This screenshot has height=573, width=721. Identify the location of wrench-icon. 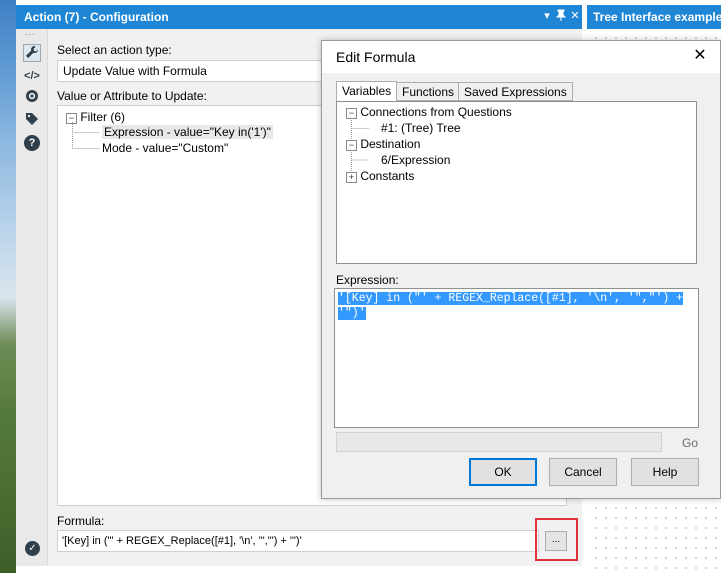
(32, 53).